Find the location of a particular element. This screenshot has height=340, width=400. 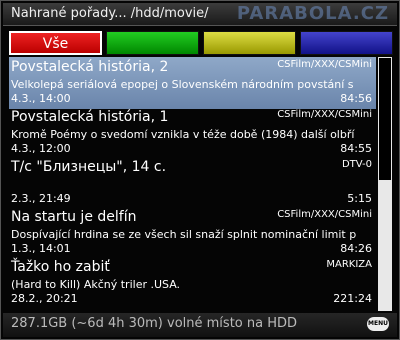

recording-name: Povstalecká história, 1 is located at coordinates (90, 117).